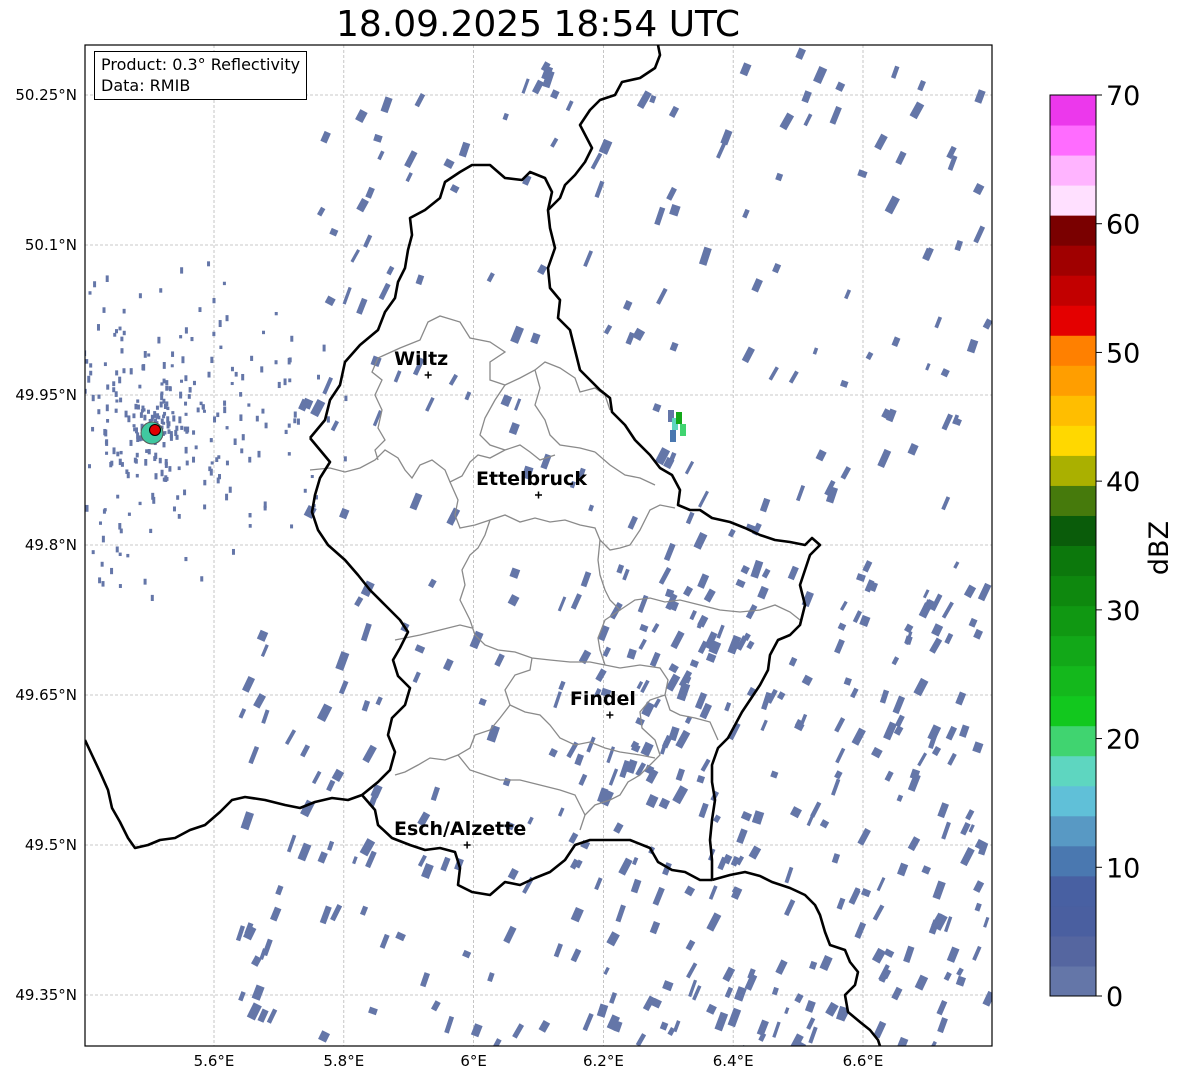 The height and width of the screenshot is (1081, 1184). Describe the element at coordinates (733, 1061) in the screenshot. I see `lon-tick-label: 6.4°E` at that location.